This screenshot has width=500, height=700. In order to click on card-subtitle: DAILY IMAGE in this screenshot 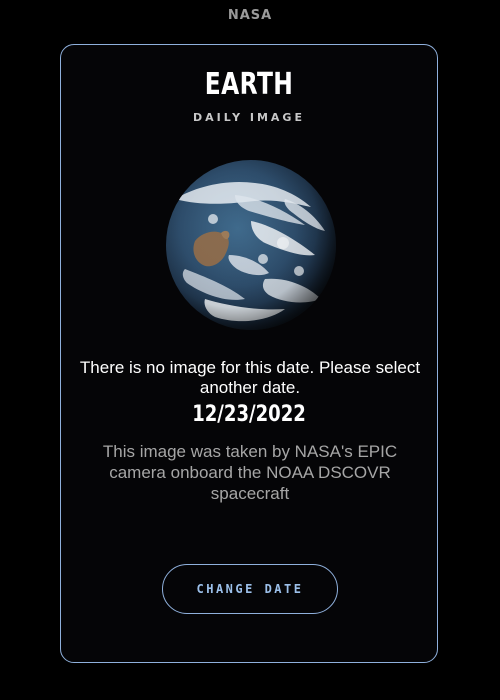, I will do `click(249, 117)`.